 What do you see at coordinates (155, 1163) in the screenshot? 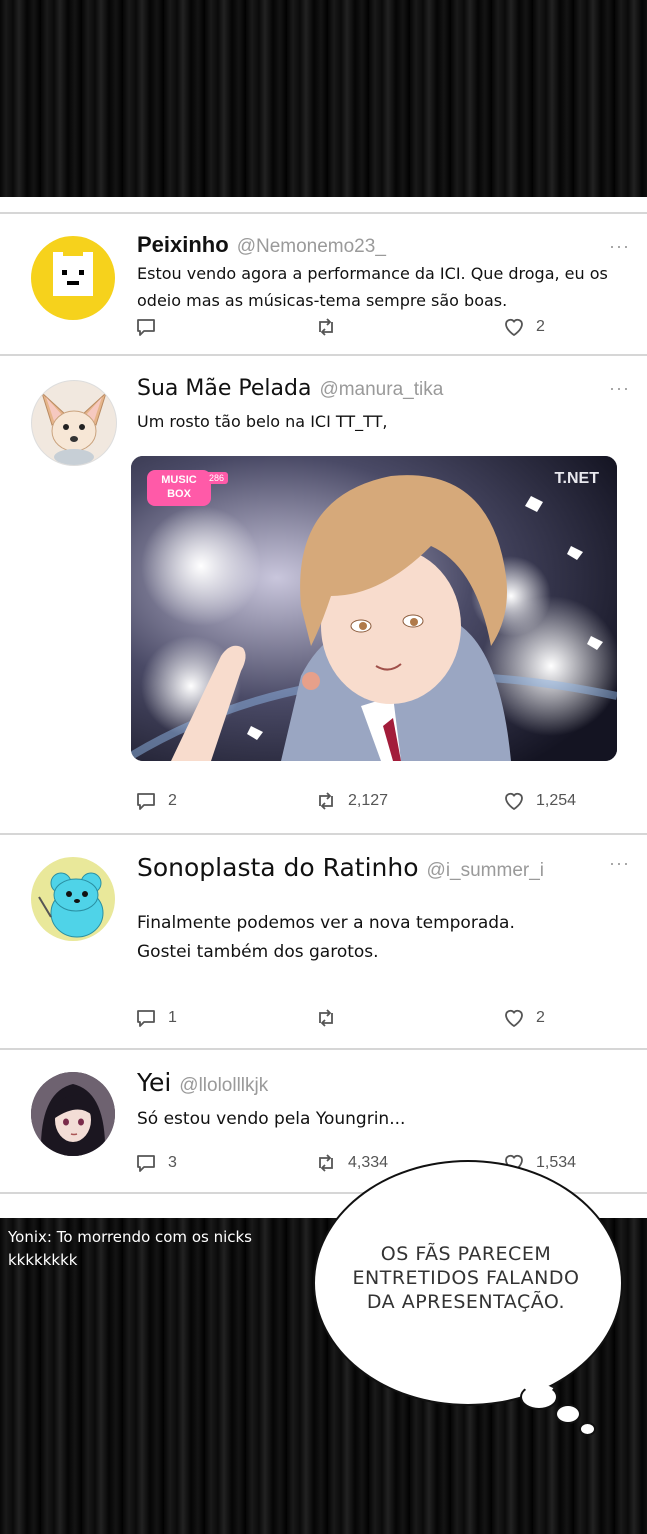
I see `reply-button: 3` at bounding box center [155, 1163].